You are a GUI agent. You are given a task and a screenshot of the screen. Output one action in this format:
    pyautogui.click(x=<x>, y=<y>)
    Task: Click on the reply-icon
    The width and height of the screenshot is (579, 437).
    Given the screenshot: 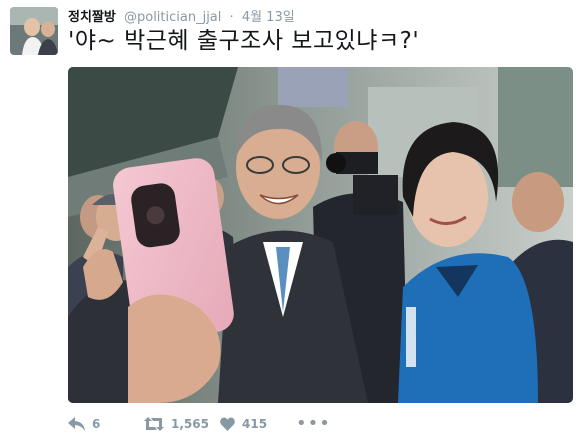 What is the action you would take?
    pyautogui.click(x=76, y=424)
    